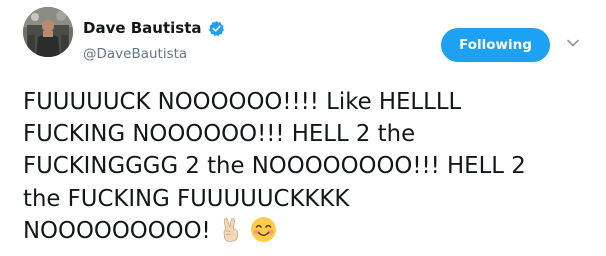 The width and height of the screenshot is (606, 256). Describe the element at coordinates (242, 102) in the screenshot. I see `tweet-line: FUUUUUCK NOOOOOO!!!! Like HELLLL` at that location.